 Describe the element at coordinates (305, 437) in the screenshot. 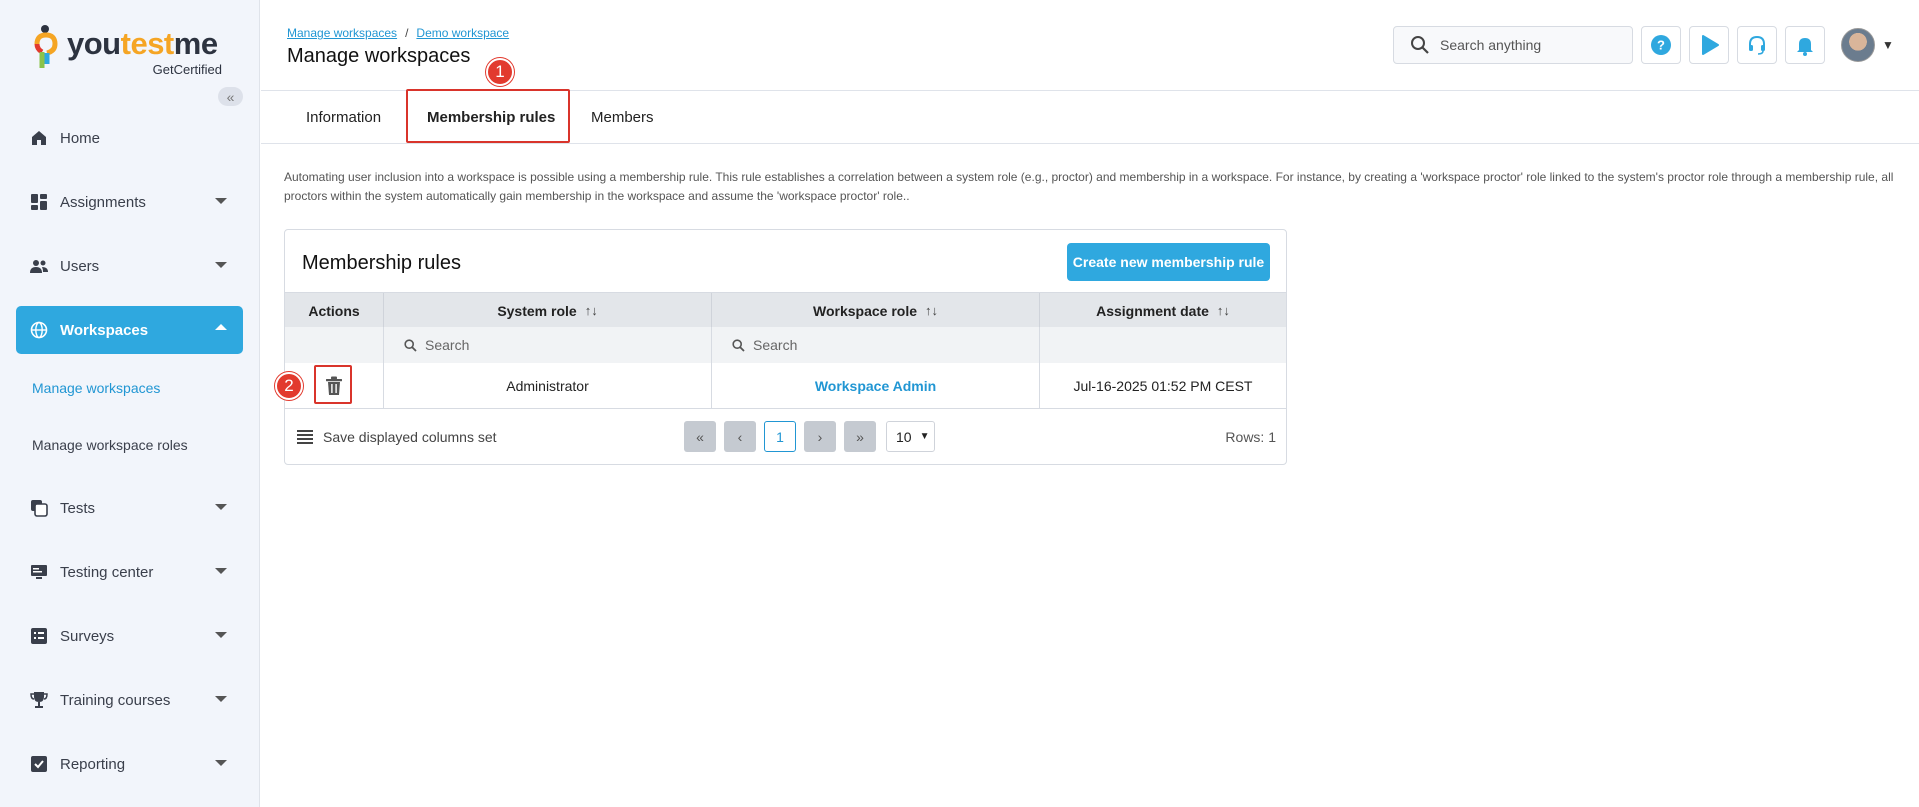

I see `menu-lines-icon` at that location.